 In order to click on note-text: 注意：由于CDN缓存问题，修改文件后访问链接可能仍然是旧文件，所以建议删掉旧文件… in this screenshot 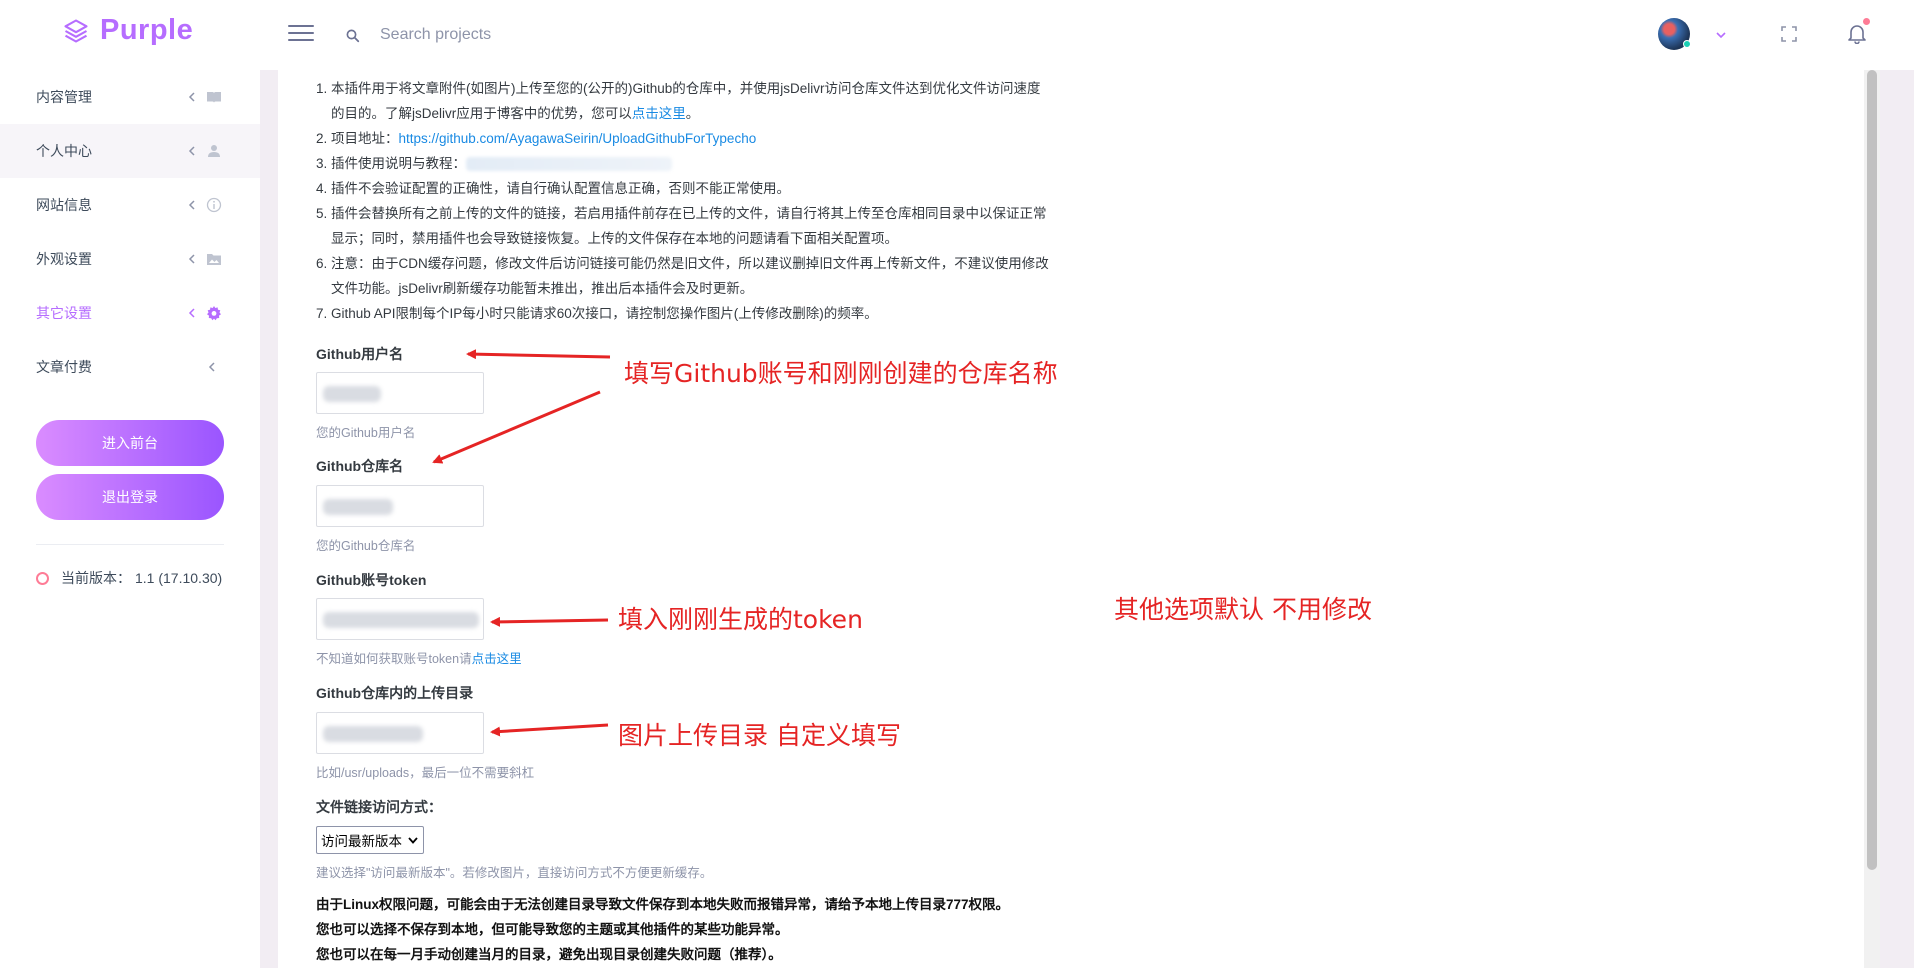, I will do `click(690, 263)`.